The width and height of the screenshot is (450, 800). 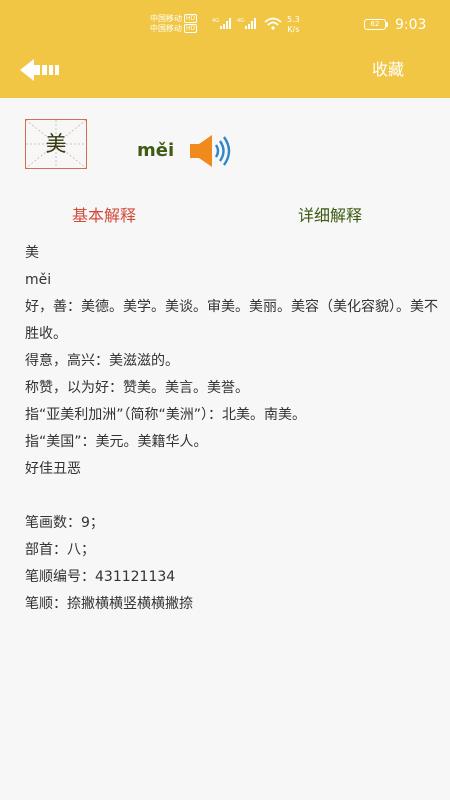 What do you see at coordinates (156, 150) in the screenshot?
I see `pinyin: měi` at bounding box center [156, 150].